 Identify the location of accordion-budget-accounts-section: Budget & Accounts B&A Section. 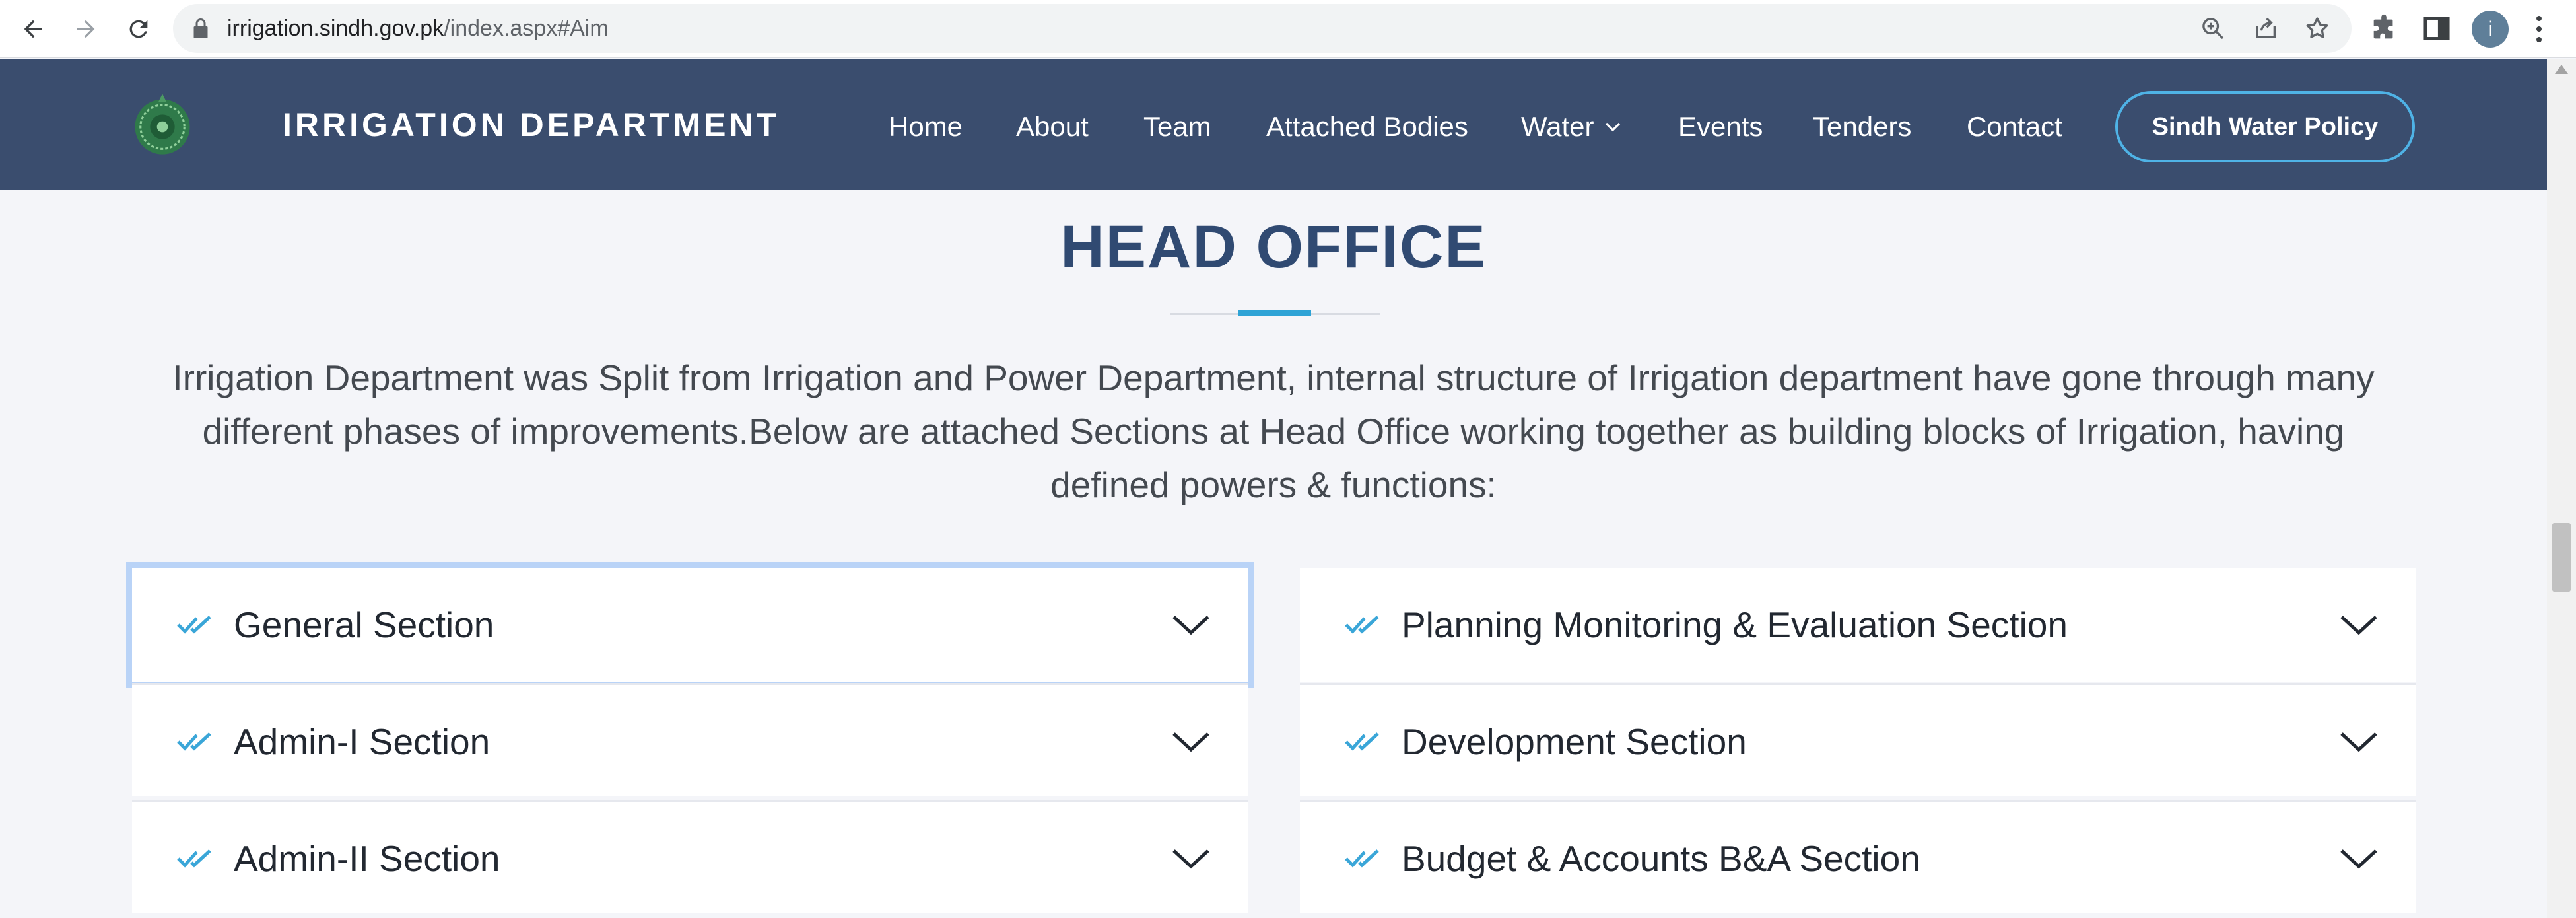
(1858, 856).